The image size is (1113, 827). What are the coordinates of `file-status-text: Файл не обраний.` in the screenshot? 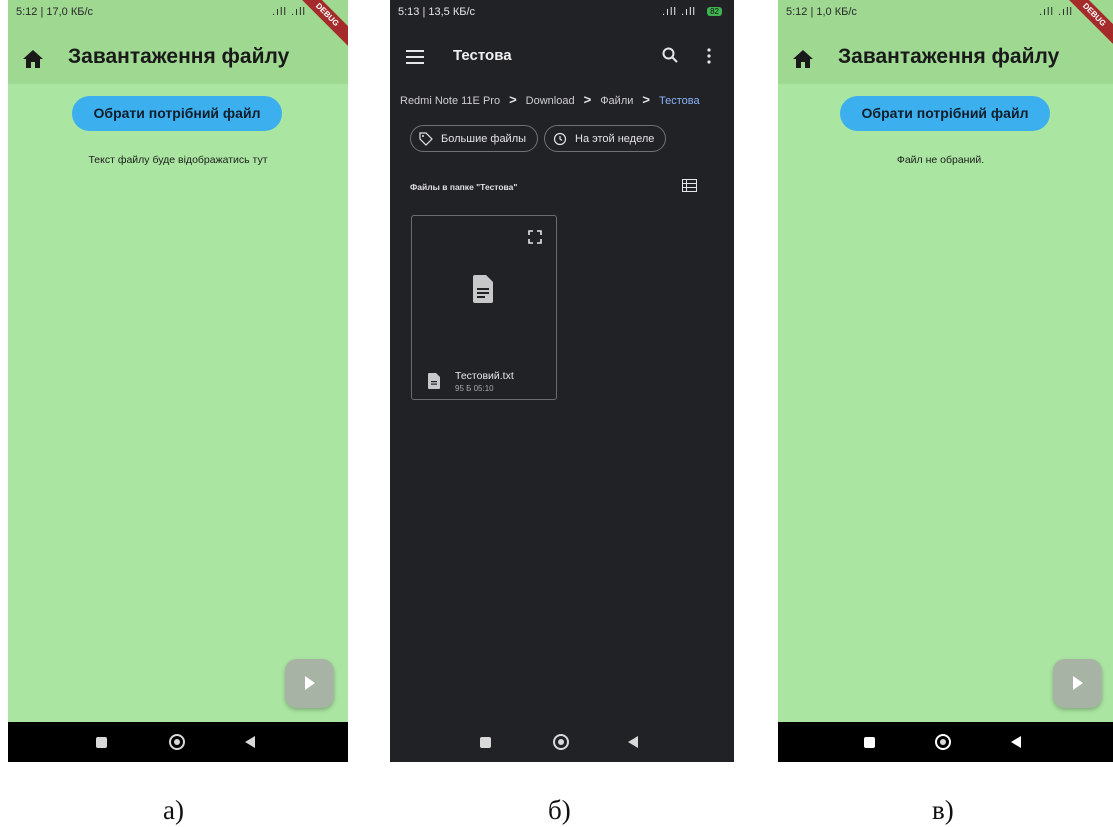 It's located at (940, 160).